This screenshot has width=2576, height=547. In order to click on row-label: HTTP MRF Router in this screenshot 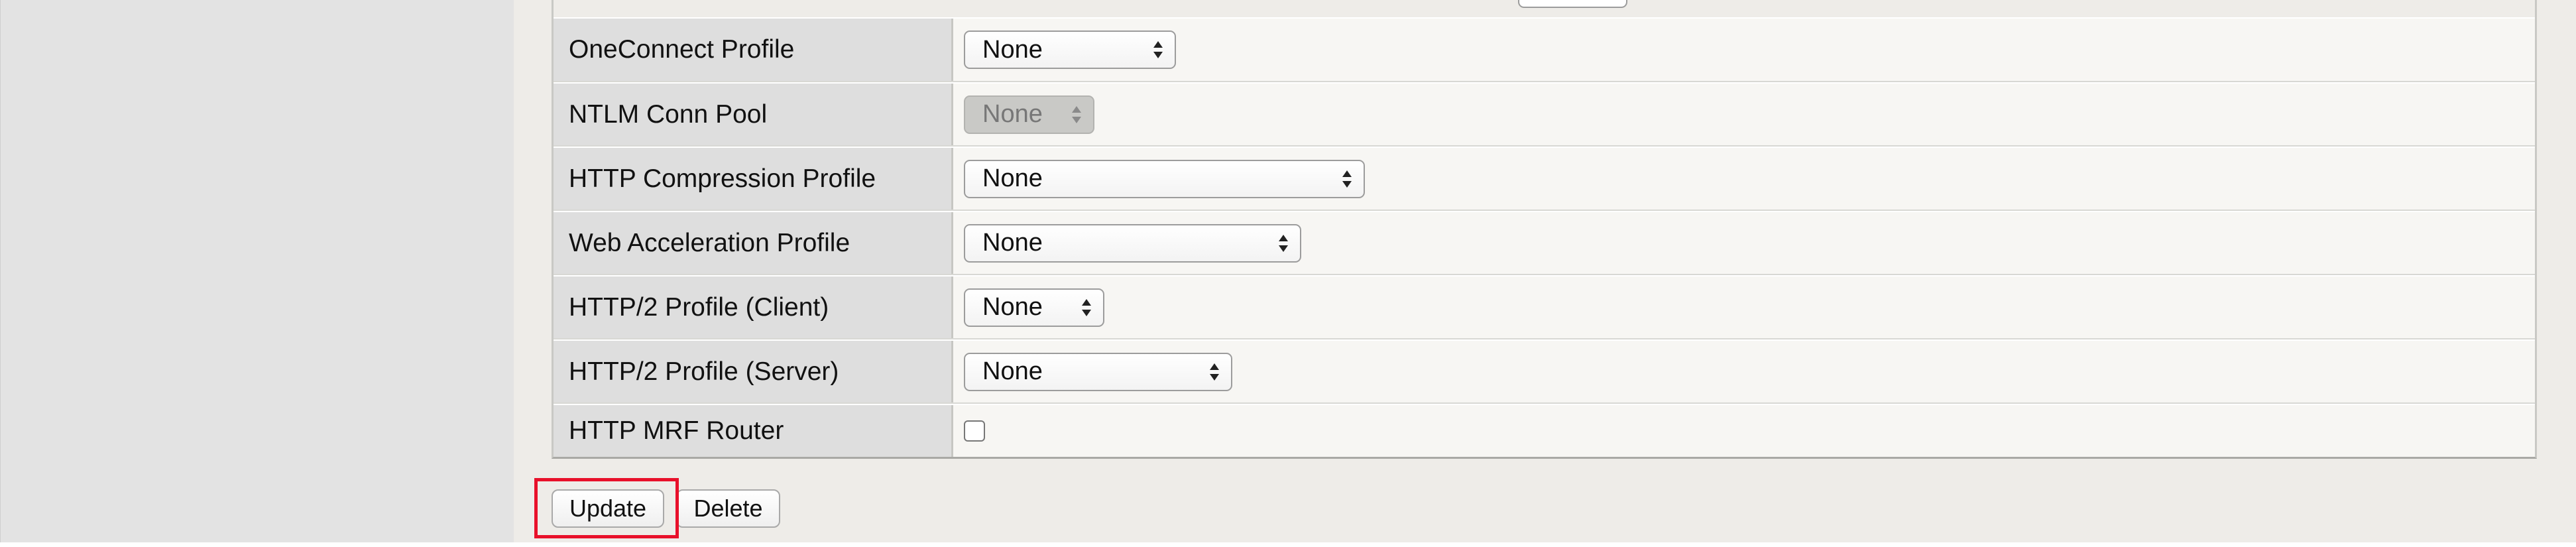, I will do `click(753, 431)`.